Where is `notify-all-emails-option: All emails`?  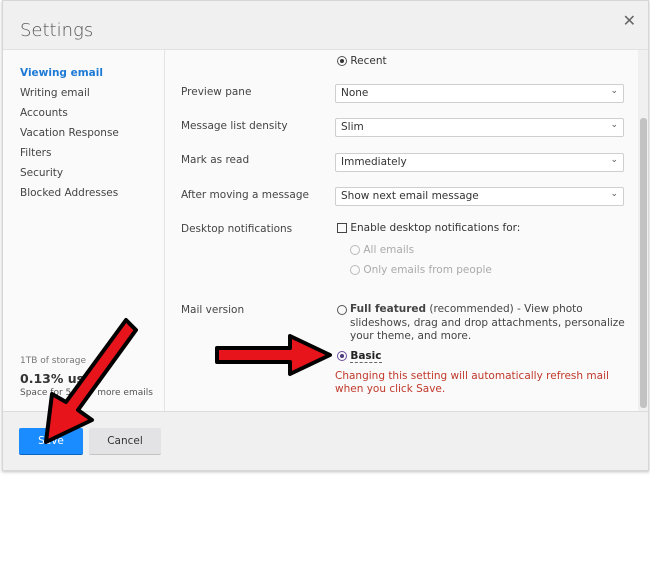
notify-all-emails-option: All emails is located at coordinates (382, 250).